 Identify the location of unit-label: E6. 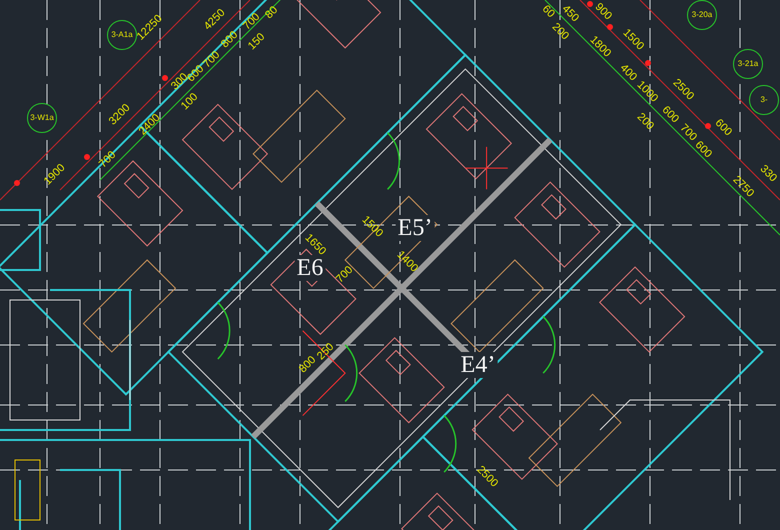
(310, 268).